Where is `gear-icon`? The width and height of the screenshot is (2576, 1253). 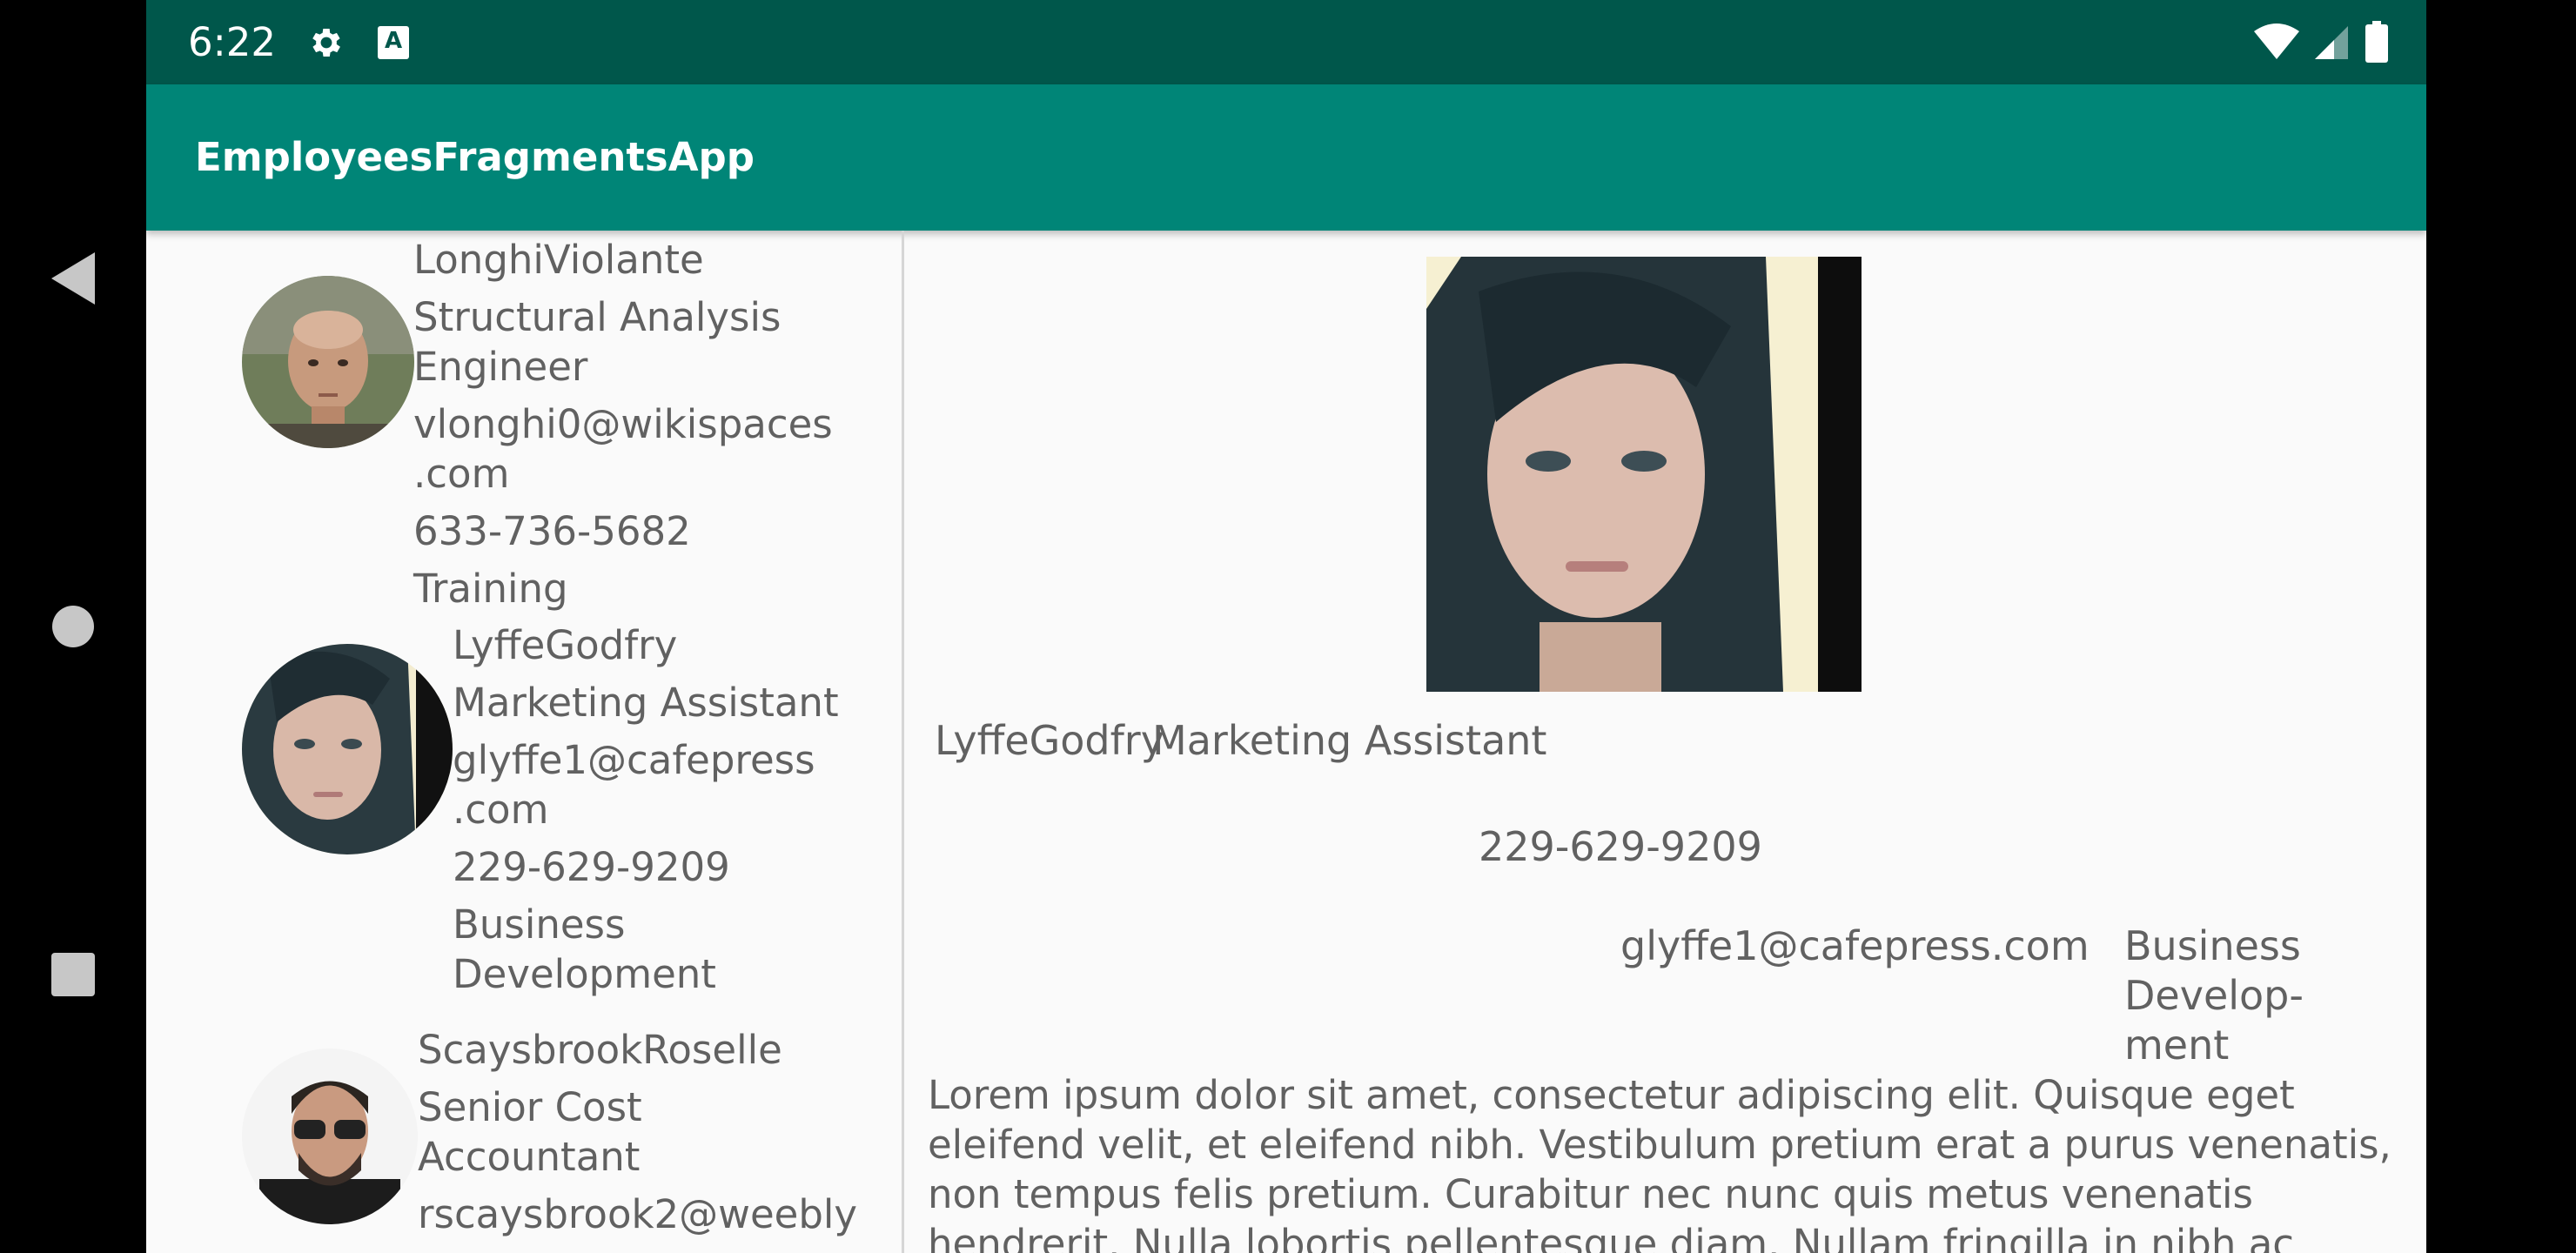
gear-icon is located at coordinates (326, 43).